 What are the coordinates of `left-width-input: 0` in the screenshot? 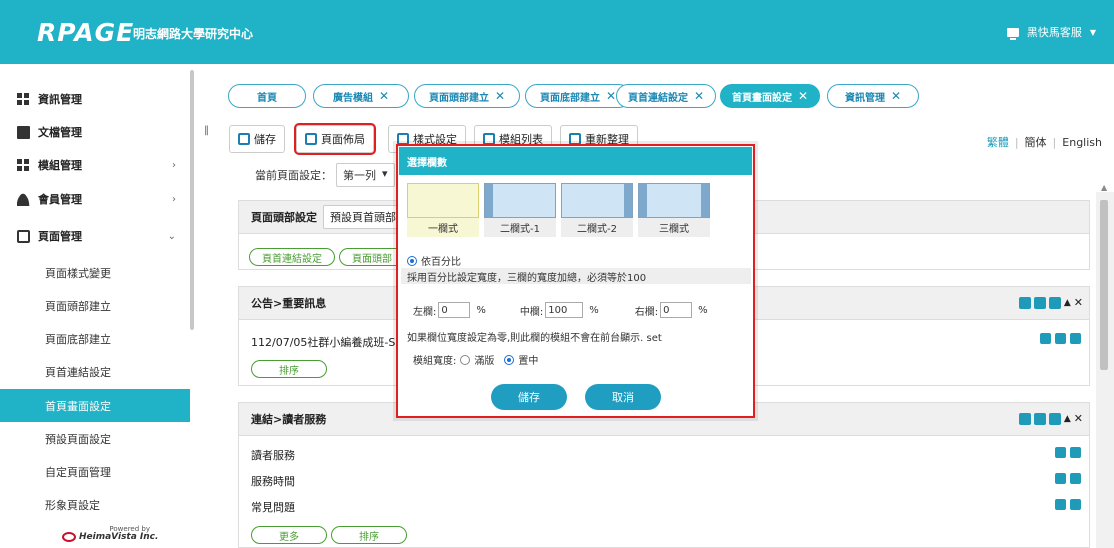 It's located at (454, 310).